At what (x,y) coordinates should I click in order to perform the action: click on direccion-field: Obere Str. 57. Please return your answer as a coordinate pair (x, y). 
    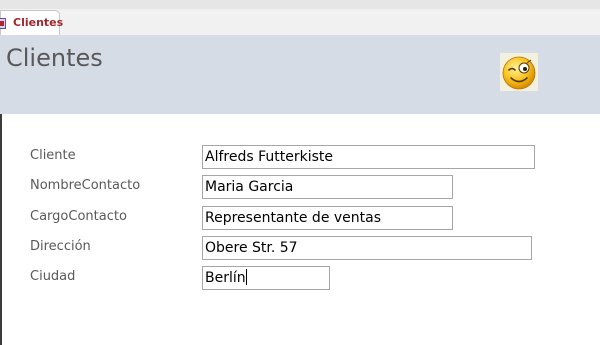
    Looking at the image, I should click on (367, 248).